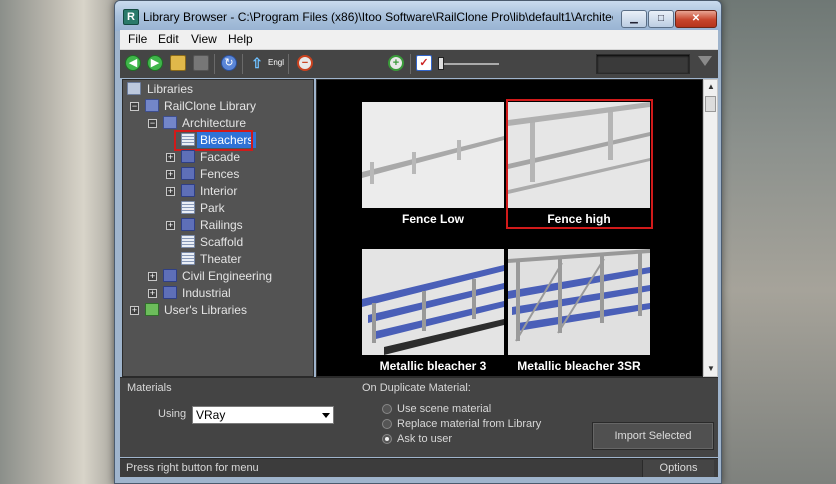 The image size is (836, 484). What do you see at coordinates (221, 259) in the screenshot?
I see `tree-label: Theater` at bounding box center [221, 259].